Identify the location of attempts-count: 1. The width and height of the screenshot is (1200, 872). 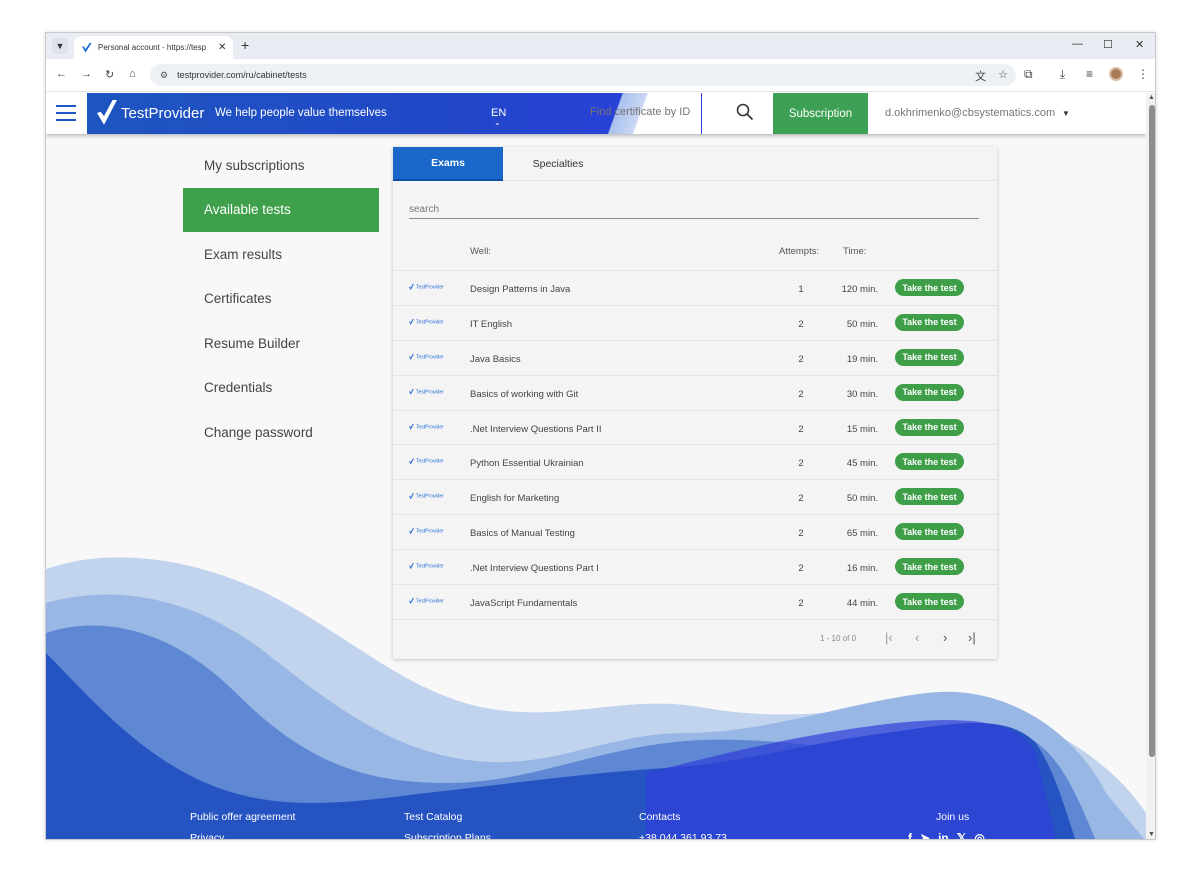
(801, 289).